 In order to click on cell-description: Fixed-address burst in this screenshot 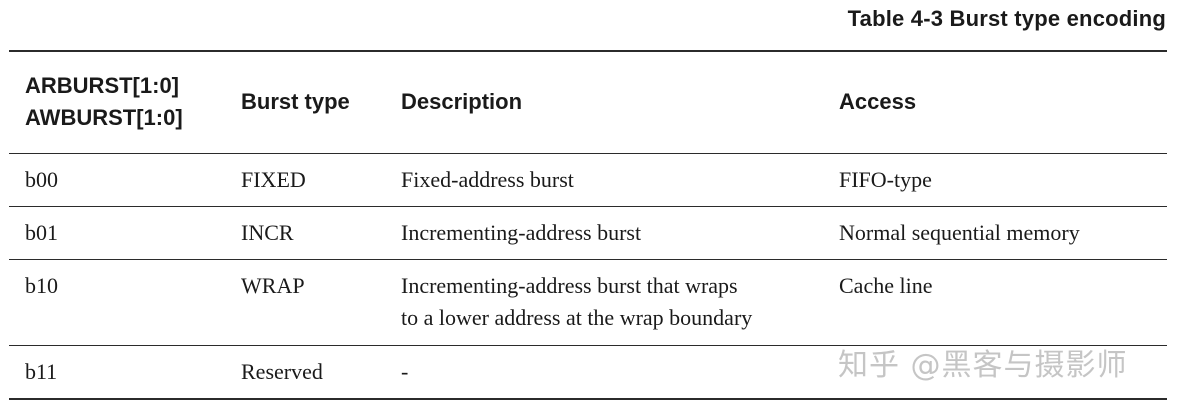, I will do `click(620, 179)`.